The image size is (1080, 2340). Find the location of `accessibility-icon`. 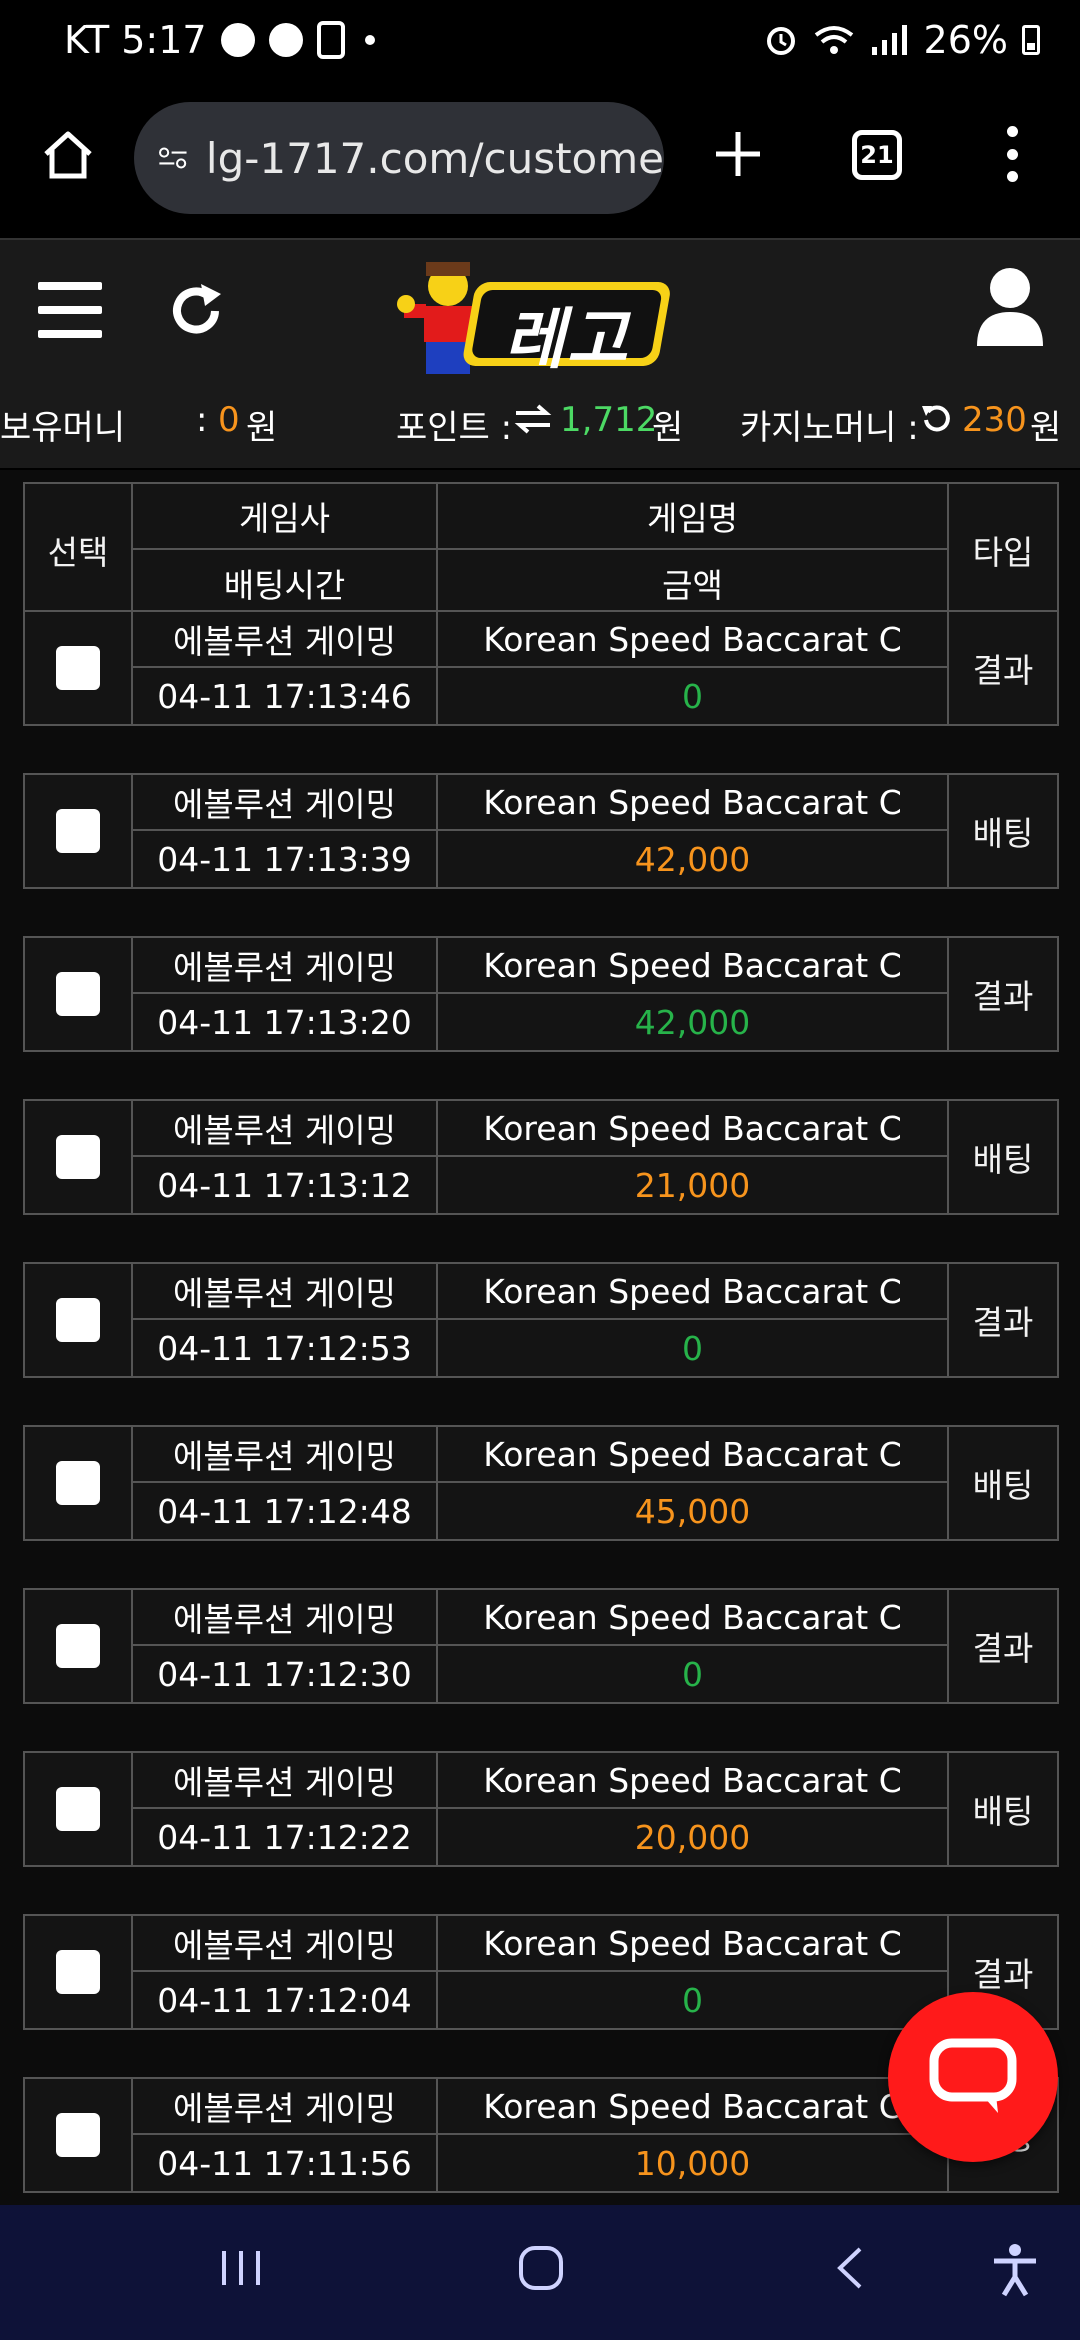

accessibility-icon is located at coordinates (1015, 2270).